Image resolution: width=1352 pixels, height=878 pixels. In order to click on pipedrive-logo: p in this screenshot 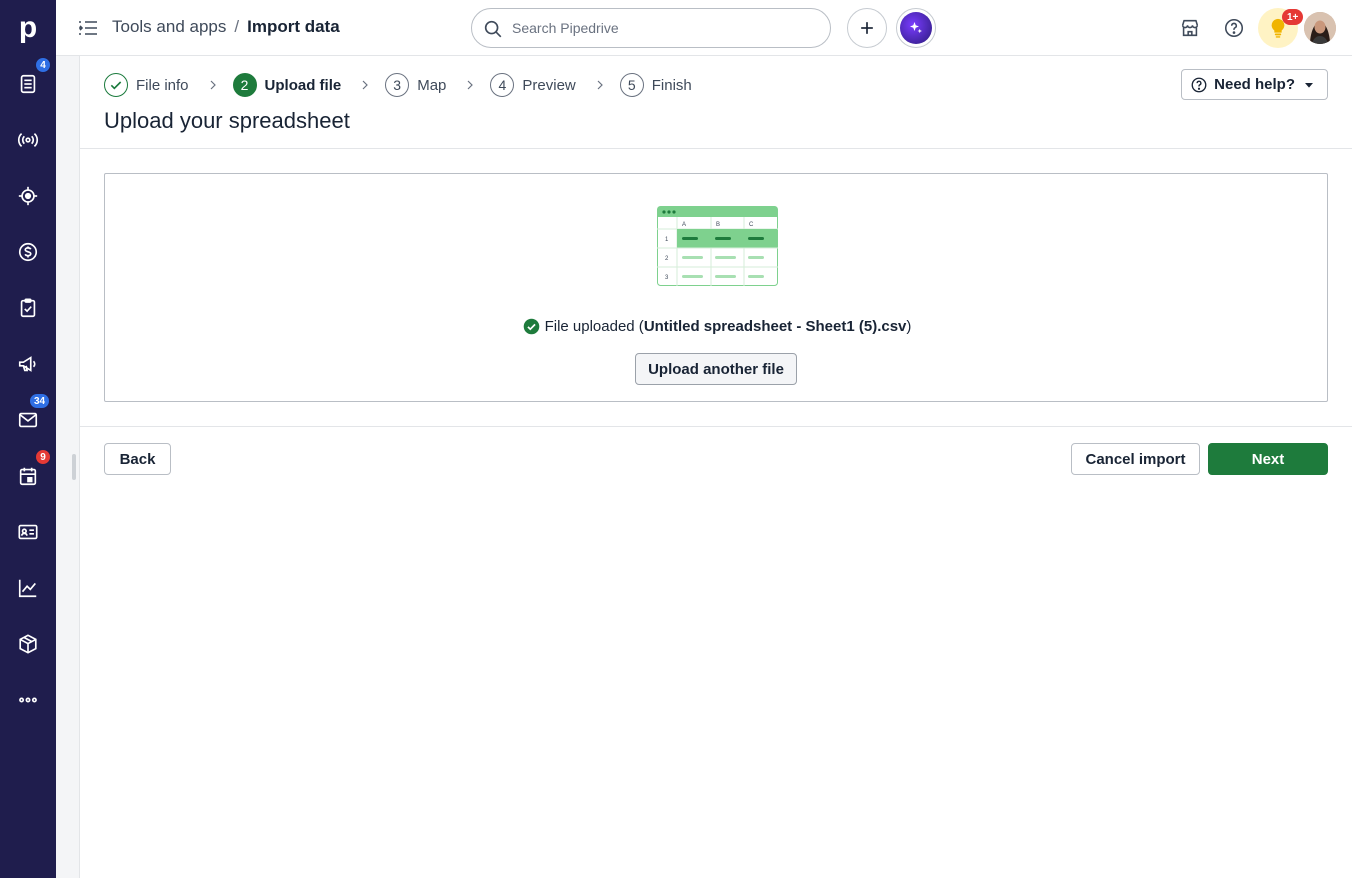, I will do `click(28, 28)`.